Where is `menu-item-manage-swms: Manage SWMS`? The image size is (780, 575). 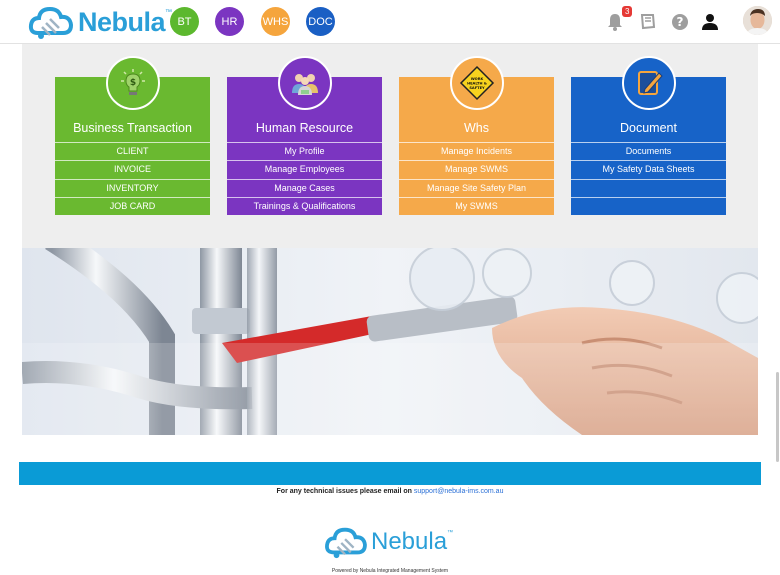
menu-item-manage-swms: Manage SWMS is located at coordinates (476, 169).